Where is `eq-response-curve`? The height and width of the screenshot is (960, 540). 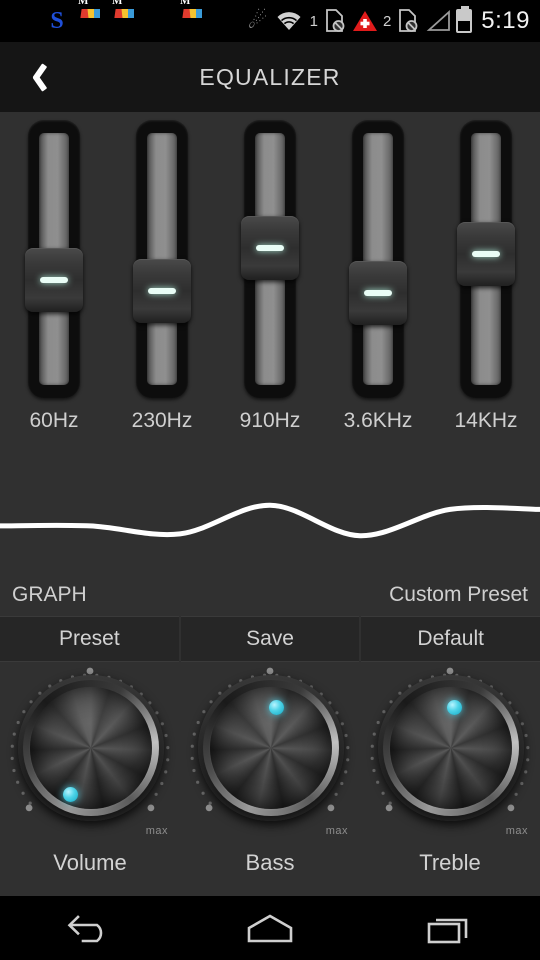 eq-response-curve is located at coordinates (270, 512).